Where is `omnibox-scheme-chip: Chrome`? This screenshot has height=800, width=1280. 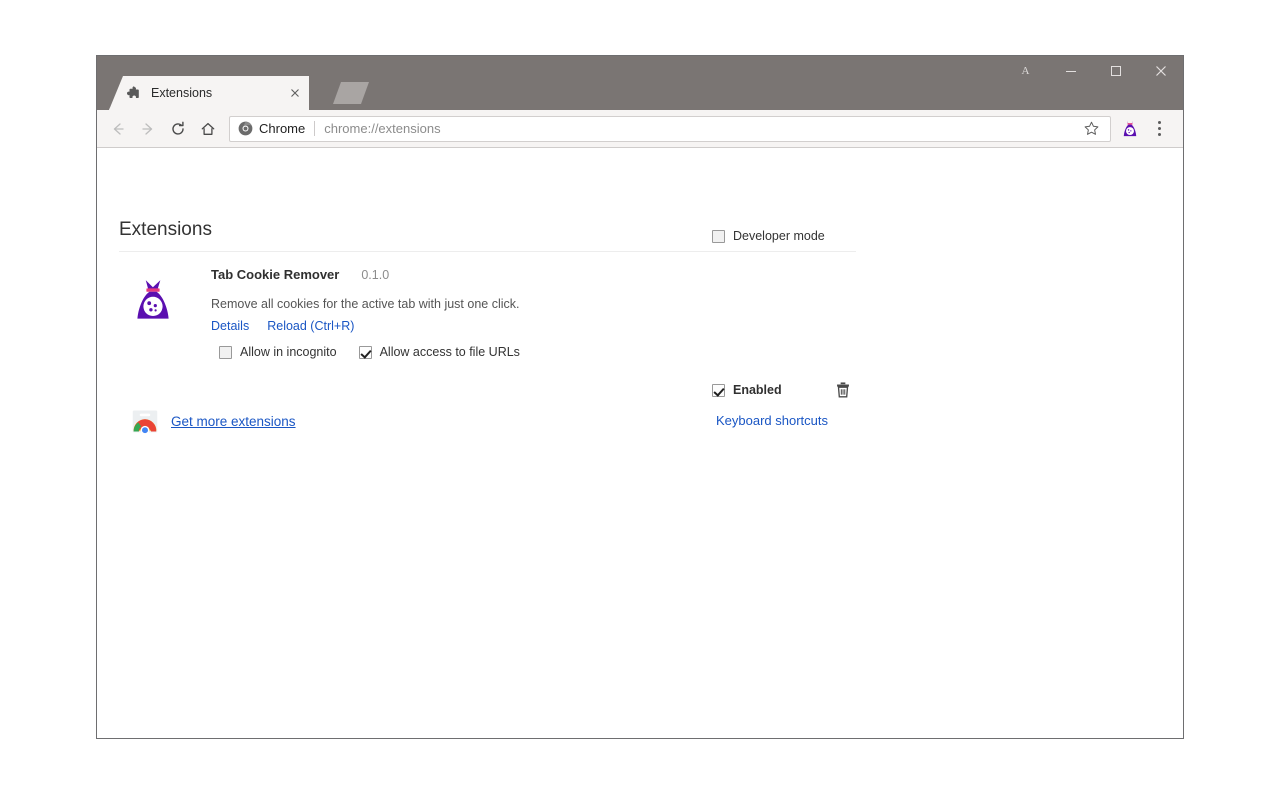
omnibox-scheme-chip: Chrome is located at coordinates (282, 128).